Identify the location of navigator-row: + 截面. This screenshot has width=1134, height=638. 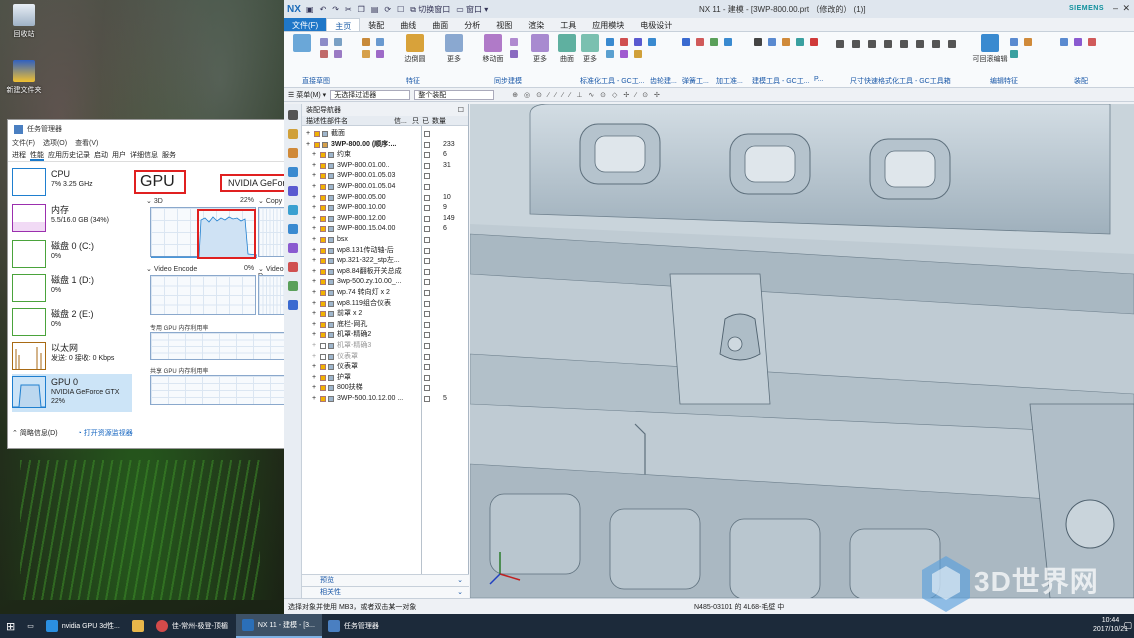
(385, 134).